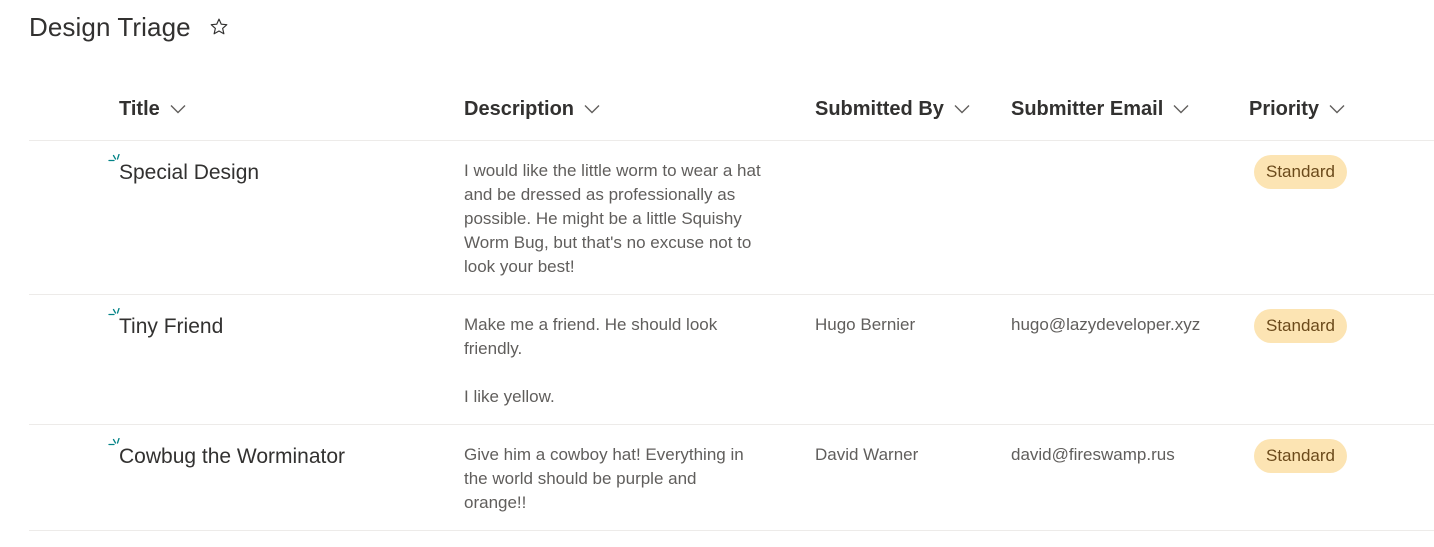 This screenshot has height=547, width=1434. I want to click on column-header-label: Priority, so click(1284, 108).